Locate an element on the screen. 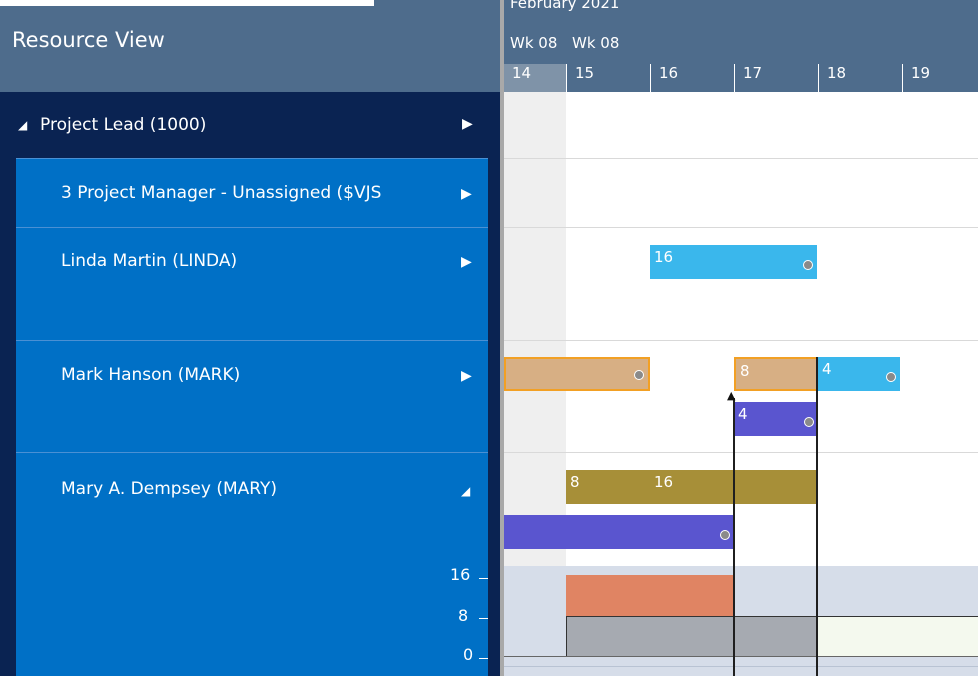 The height and width of the screenshot is (676, 978). day-19: 19 is located at coordinates (940, 78).